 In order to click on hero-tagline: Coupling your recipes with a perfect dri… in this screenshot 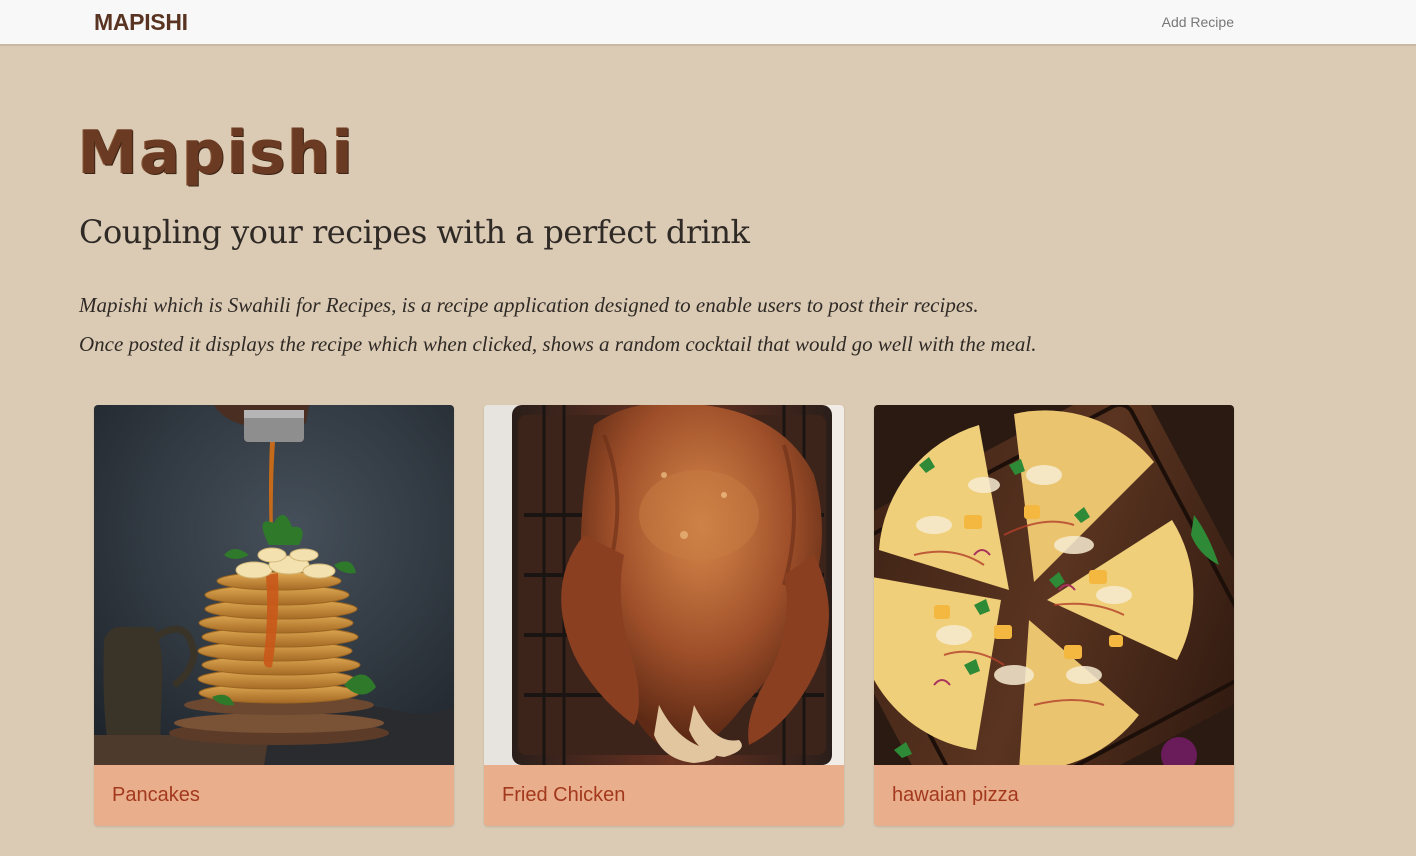, I will do `click(414, 232)`.